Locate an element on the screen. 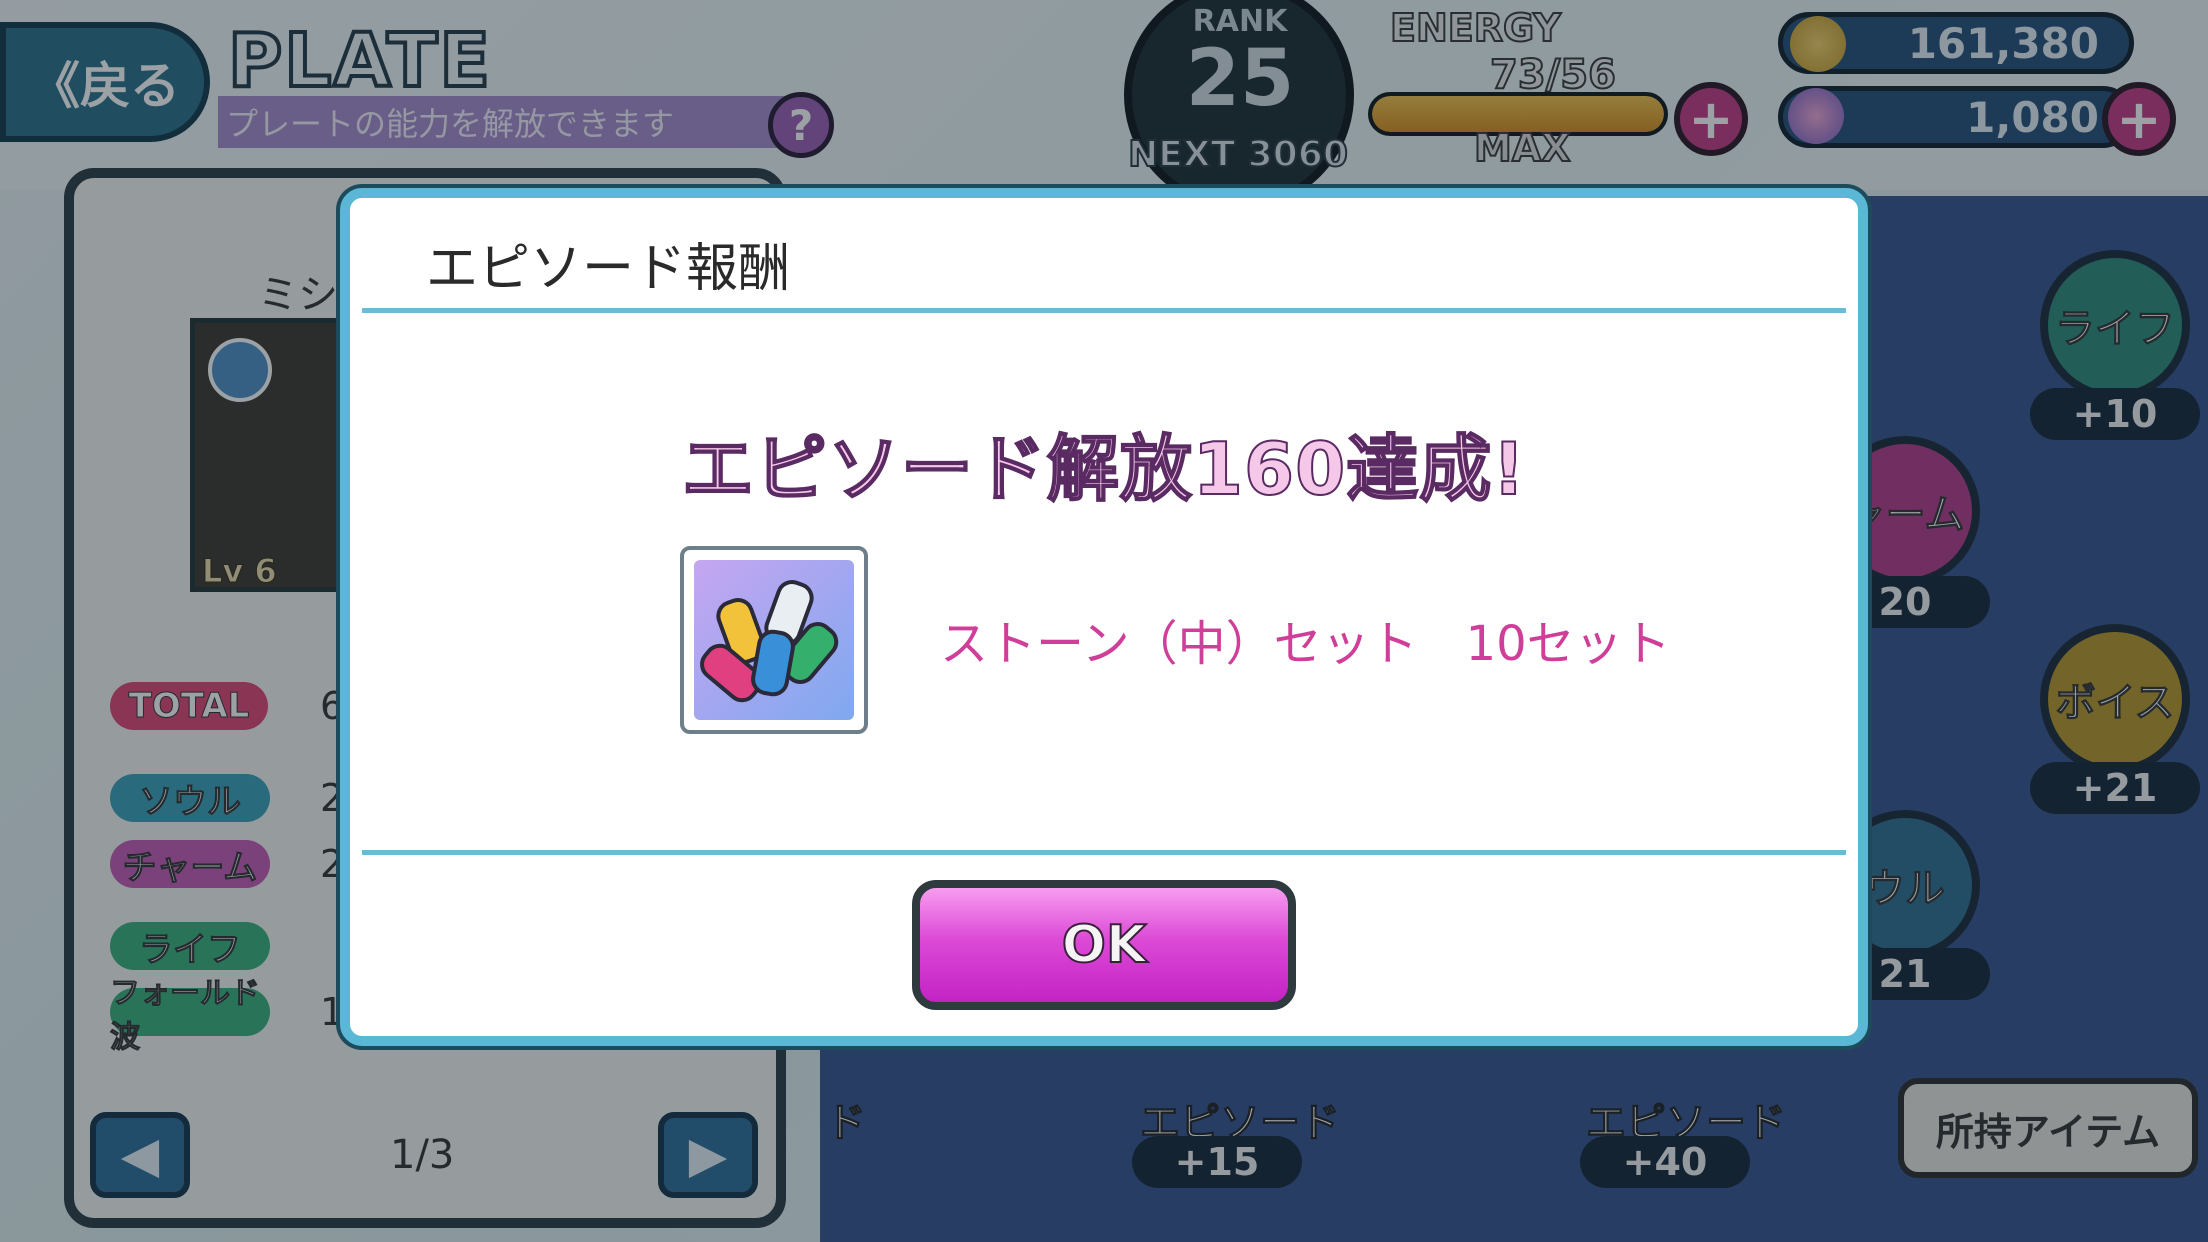 This screenshot has width=2208, height=1242. reward-description: ストーン（中）セット 10セット is located at coordinates (1305, 644).